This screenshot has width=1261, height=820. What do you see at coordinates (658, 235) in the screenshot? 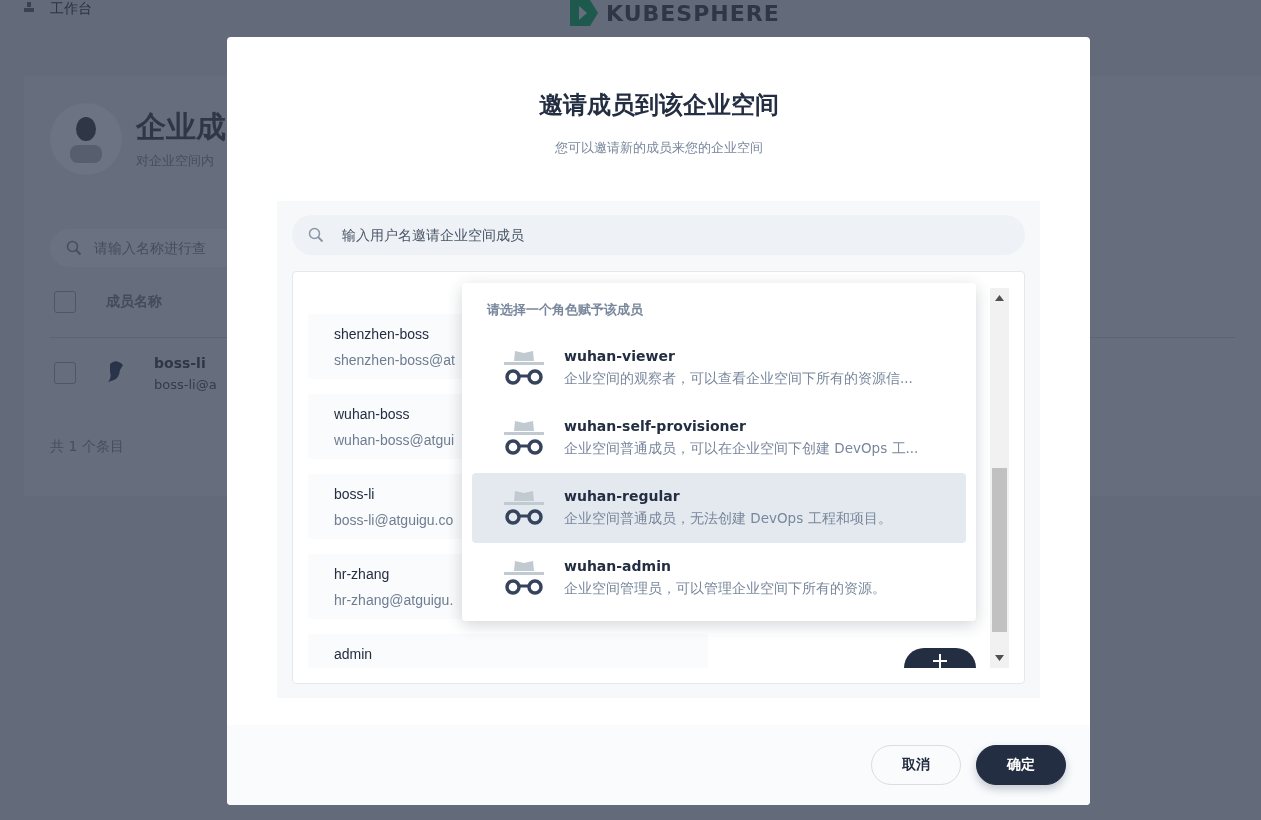
I see `user-search-field: 输入用户名邀请企业空间成员` at bounding box center [658, 235].